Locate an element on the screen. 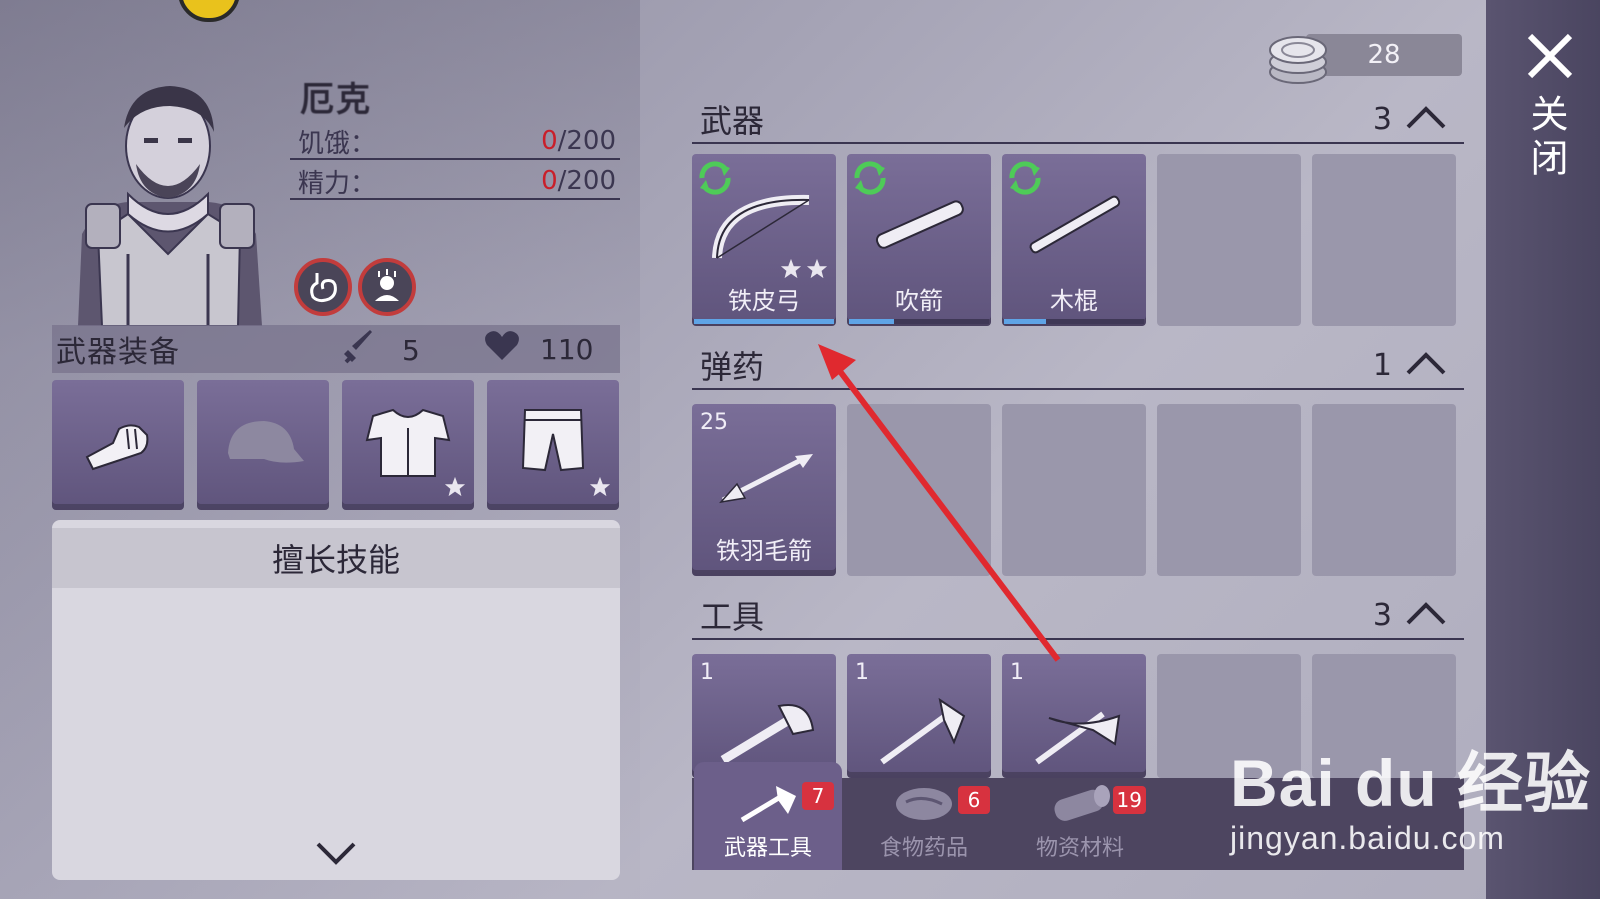  ammo-slot: 25 铁羽毛箭 is located at coordinates (764, 490).